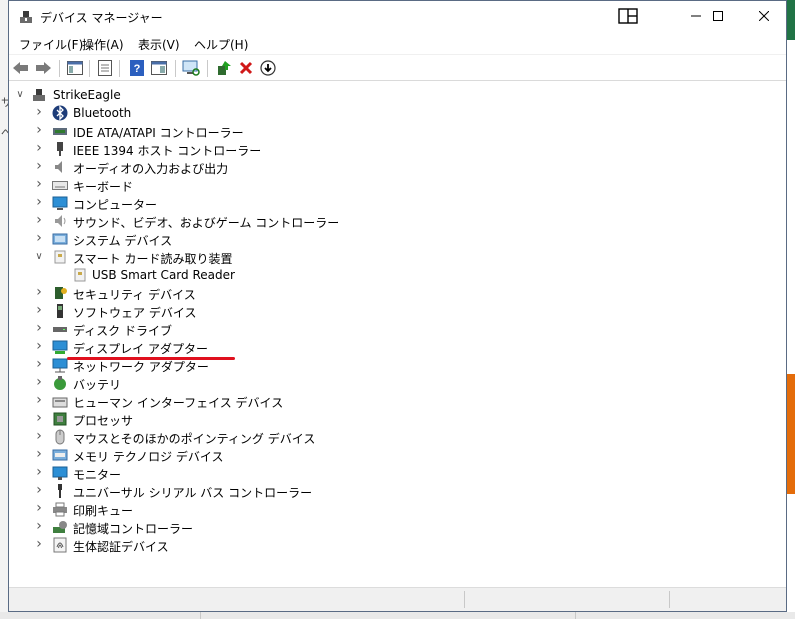 Image resolution: width=795 pixels, height=619 pixels. What do you see at coordinates (389, 167) in the screenshot?
I see `tree-category: › オーディオの入力および出力` at bounding box center [389, 167].